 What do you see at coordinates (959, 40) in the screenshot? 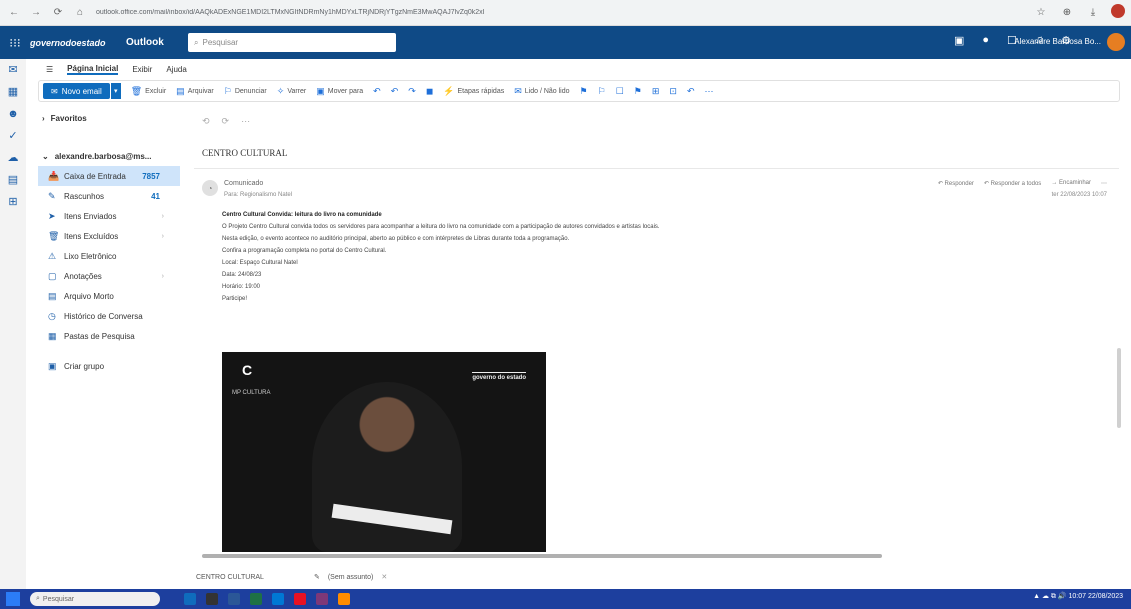
I see `meet-icon: ▣` at bounding box center [959, 40].